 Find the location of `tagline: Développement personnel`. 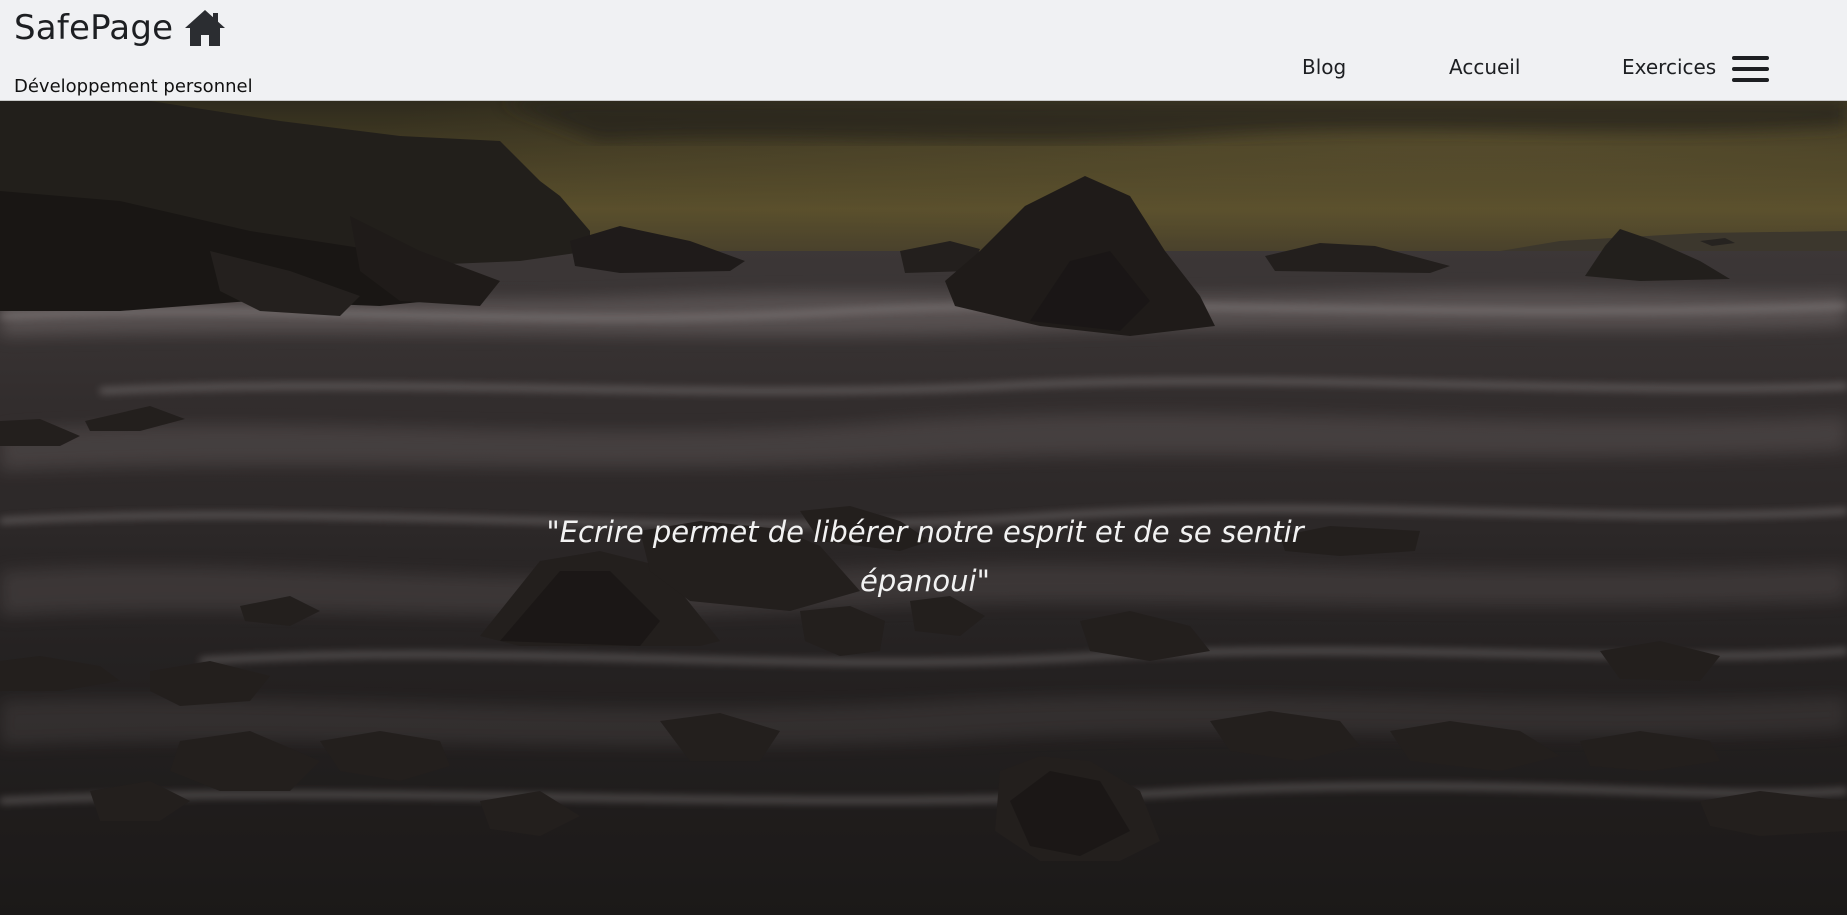

tagline: Développement personnel is located at coordinates (133, 86).